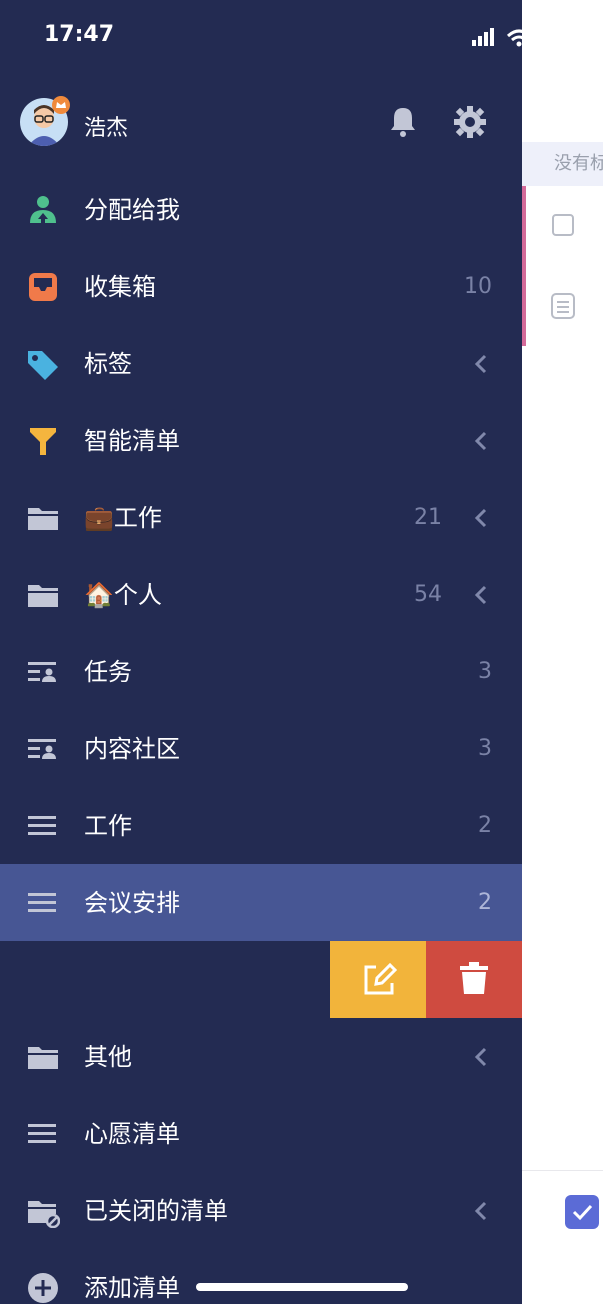 This screenshot has width=603, height=1305. Describe the element at coordinates (261, 440) in the screenshot. I see `sidebar-item-smart-lists: 智能清单` at that location.